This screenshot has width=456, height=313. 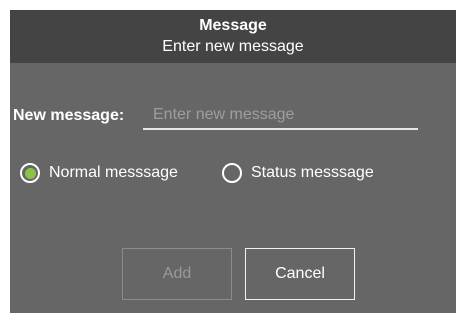 I want to click on radio-status-circle, so click(x=232, y=173).